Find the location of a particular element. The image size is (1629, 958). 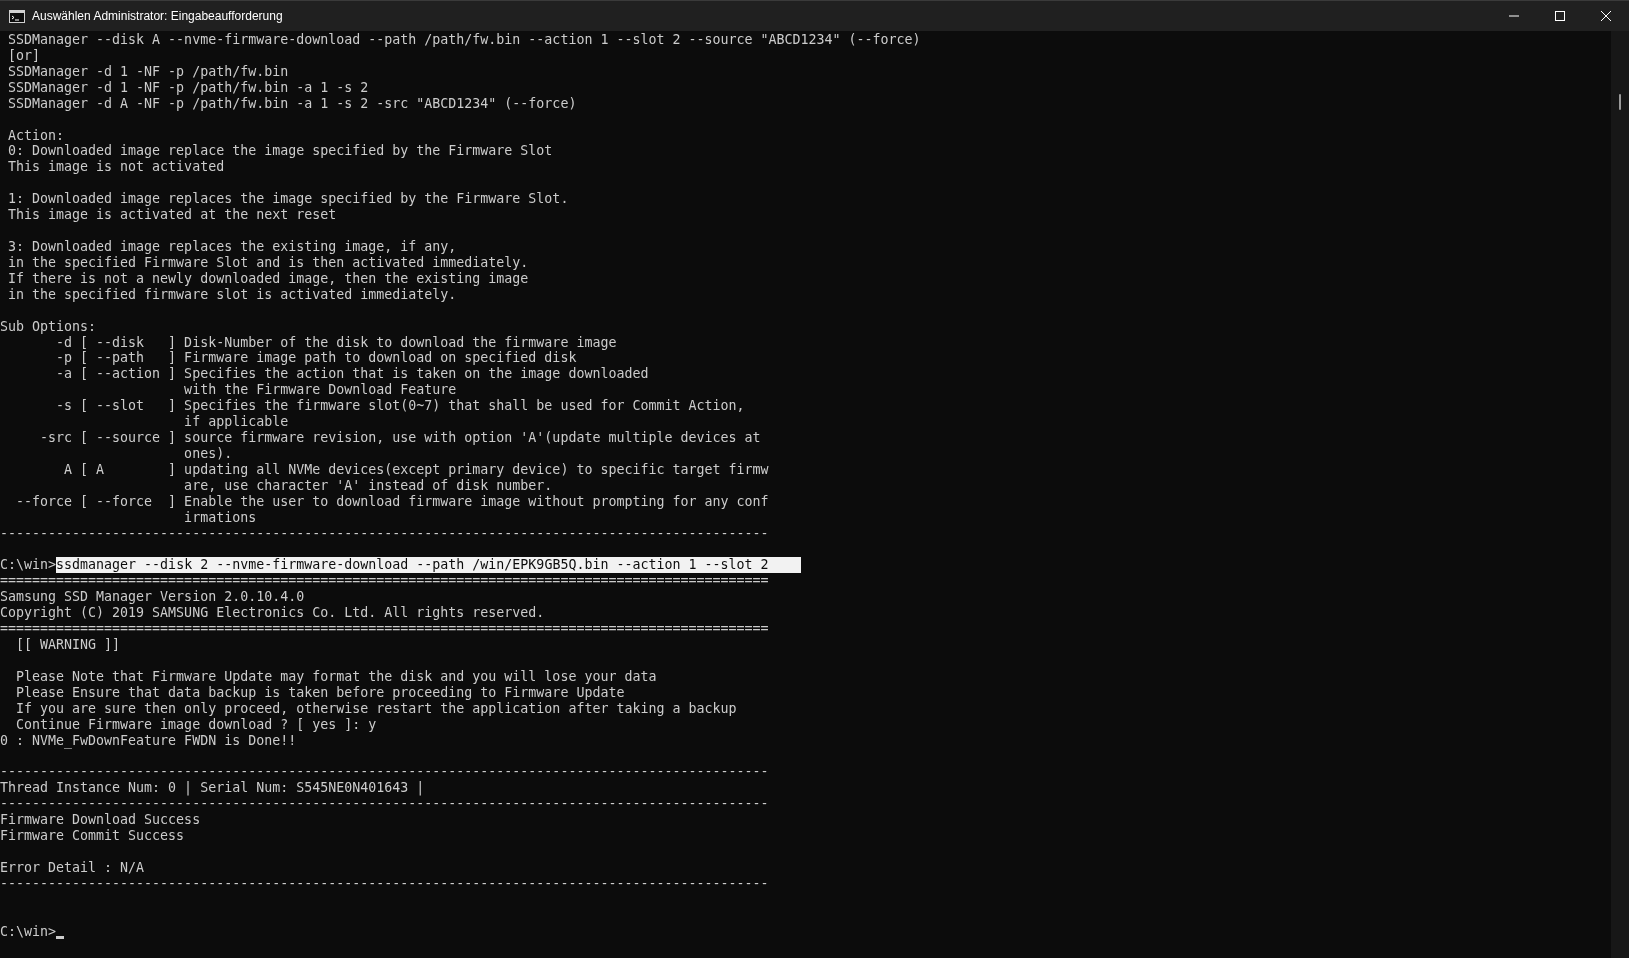

terminal-icon is located at coordinates (17, 16).